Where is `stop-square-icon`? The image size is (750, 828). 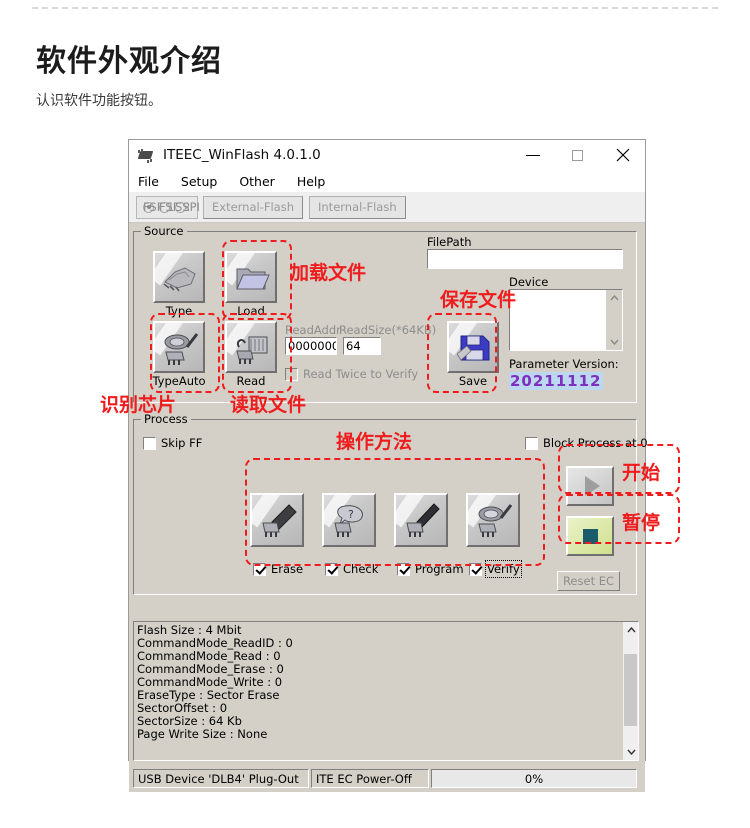
stop-square-icon is located at coordinates (590, 536).